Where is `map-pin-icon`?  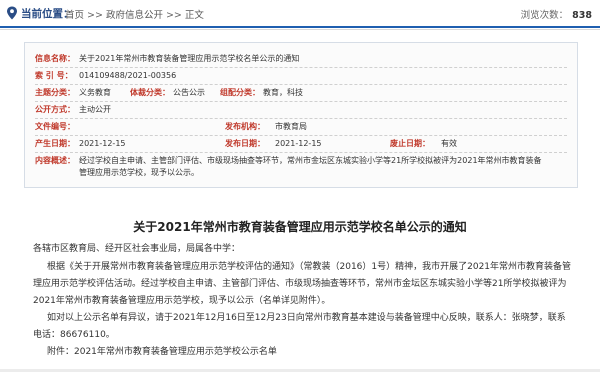
map-pin-icon is located at coordinates (12, 13).